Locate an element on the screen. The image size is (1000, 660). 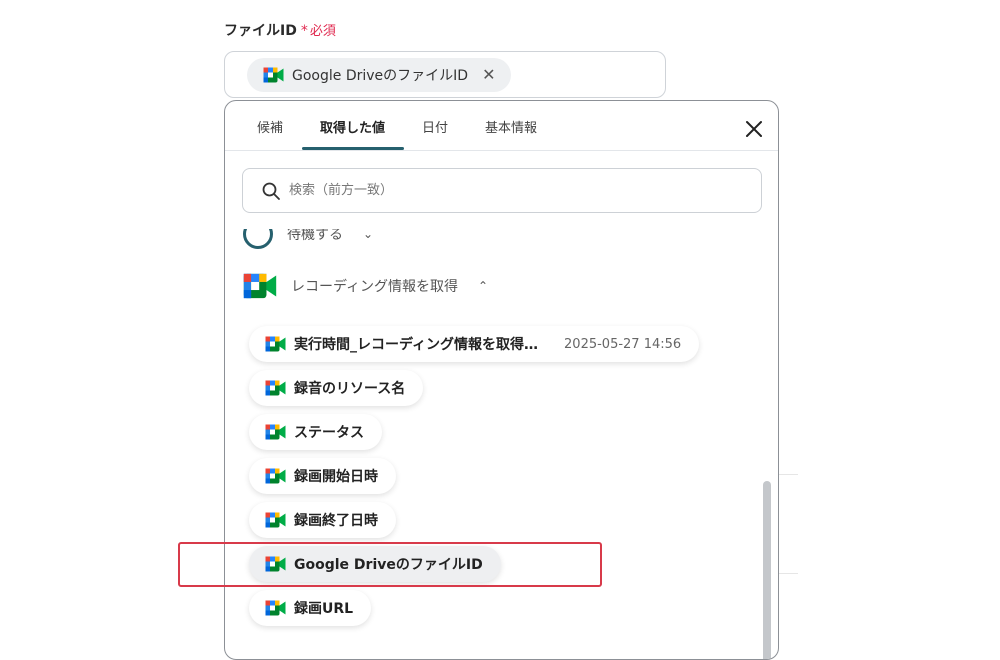
list-item: 録画開始日時 is located at coordinates (322, 476).